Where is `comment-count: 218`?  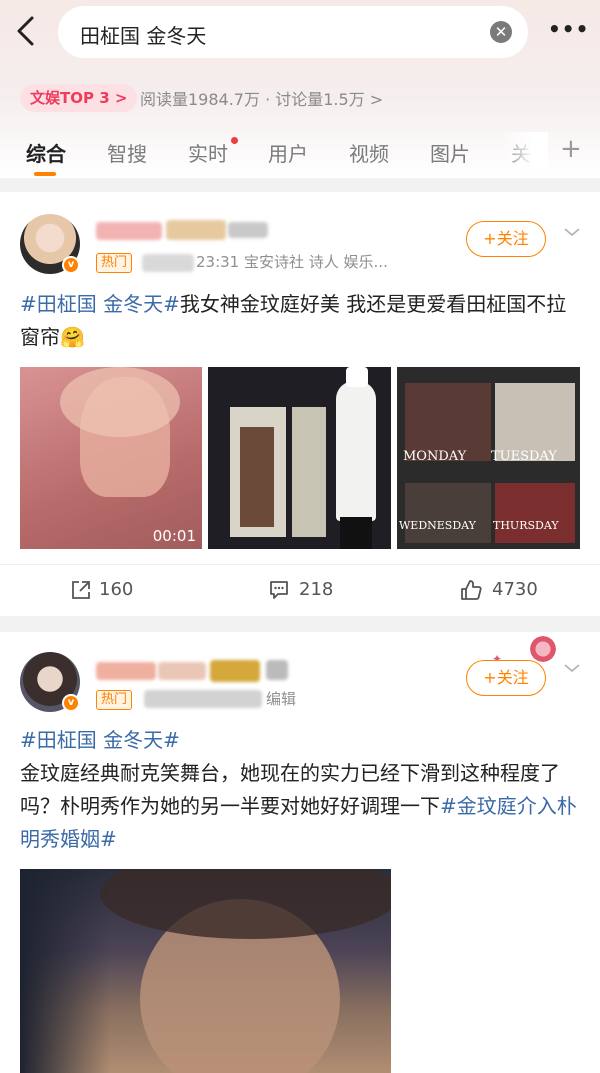
comment-count: 218 is located at coordinates (316, 589).